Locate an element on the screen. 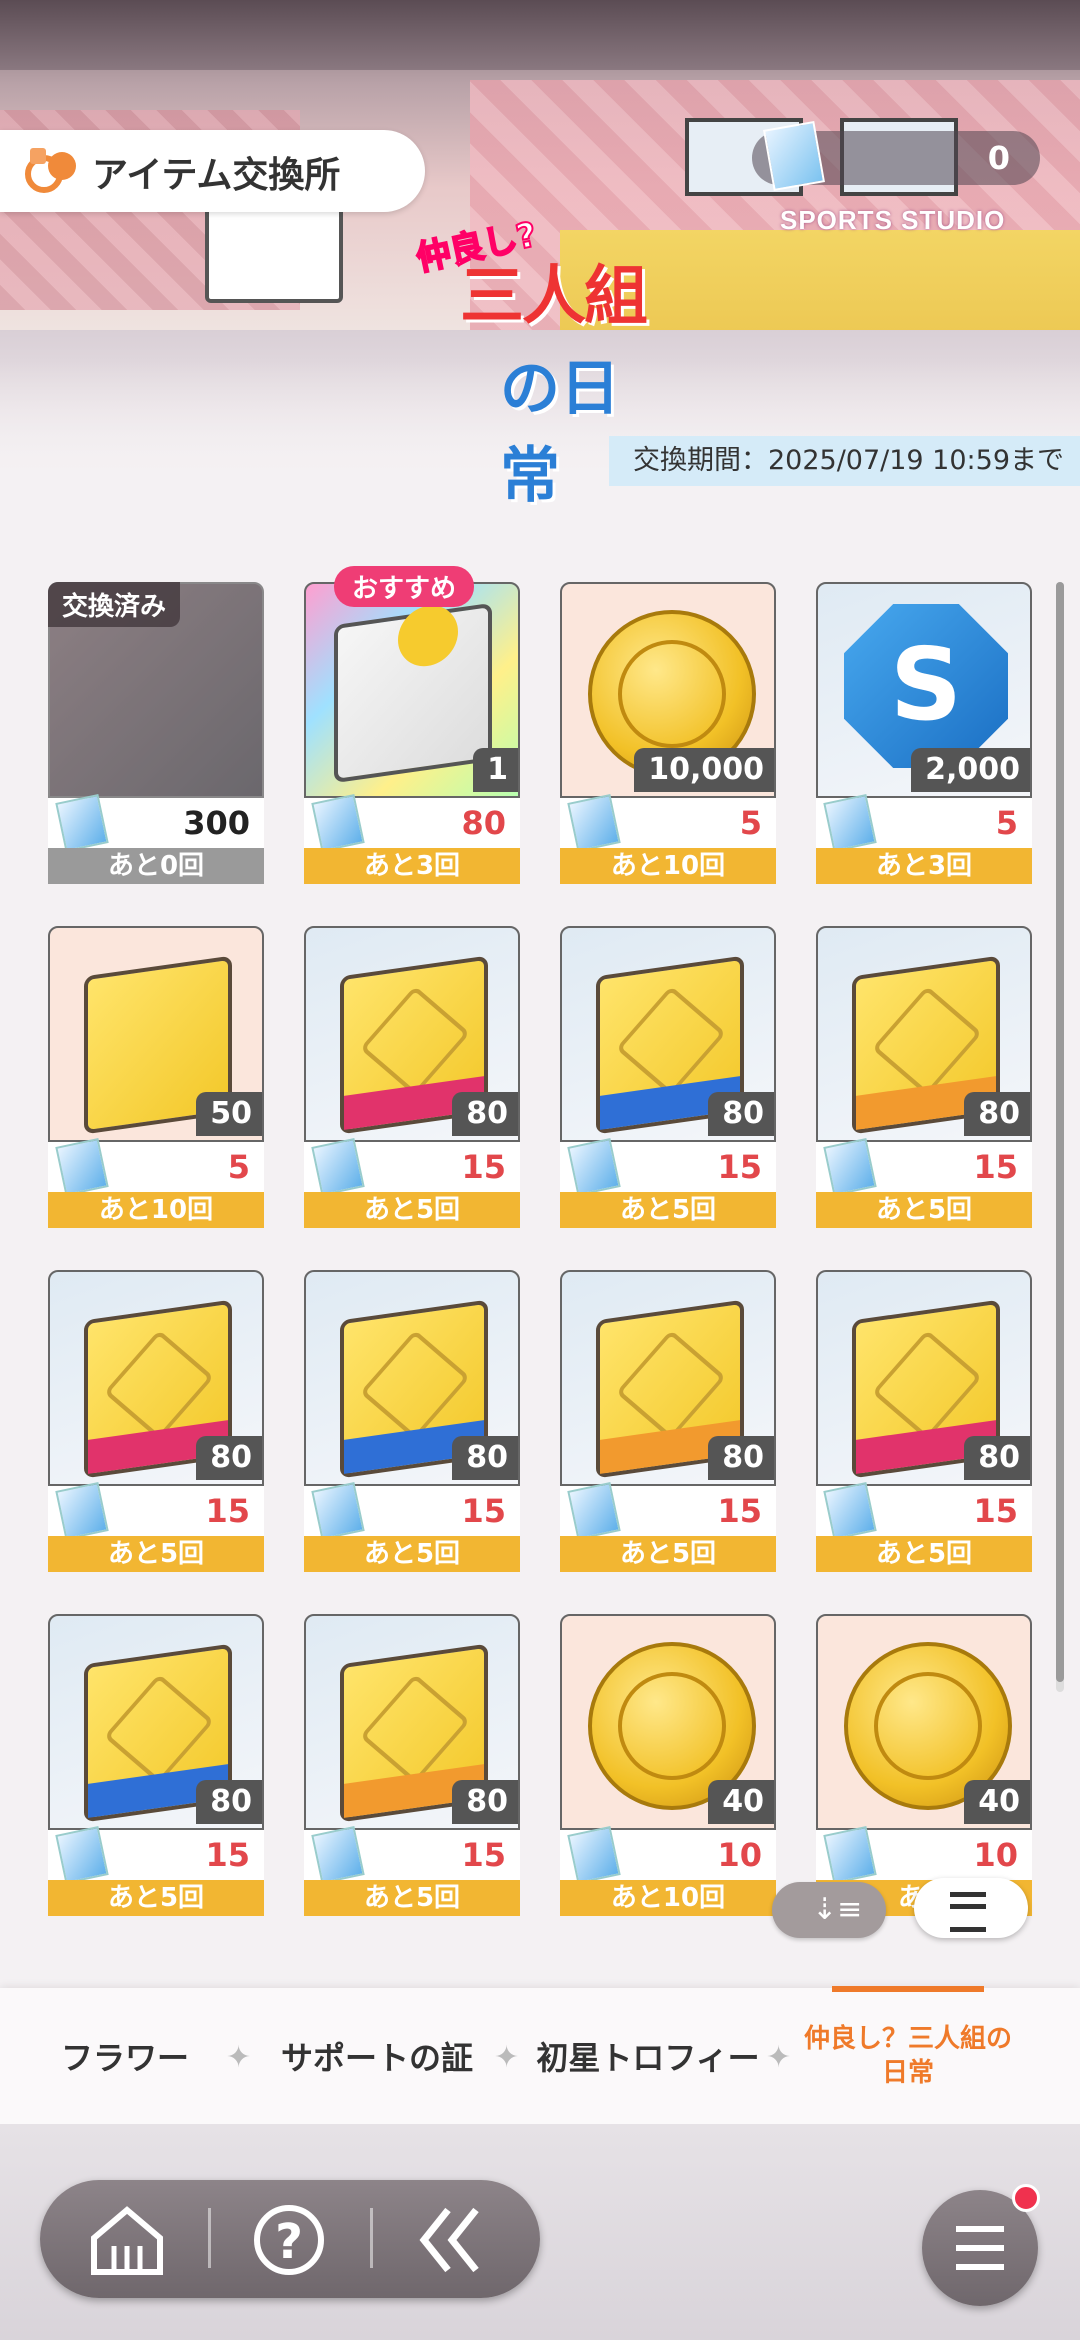 Image resolution: width=1080 pixels, height=2340 pixels. sort-button: ⇣≡ is located at coordinates (829, 1910).